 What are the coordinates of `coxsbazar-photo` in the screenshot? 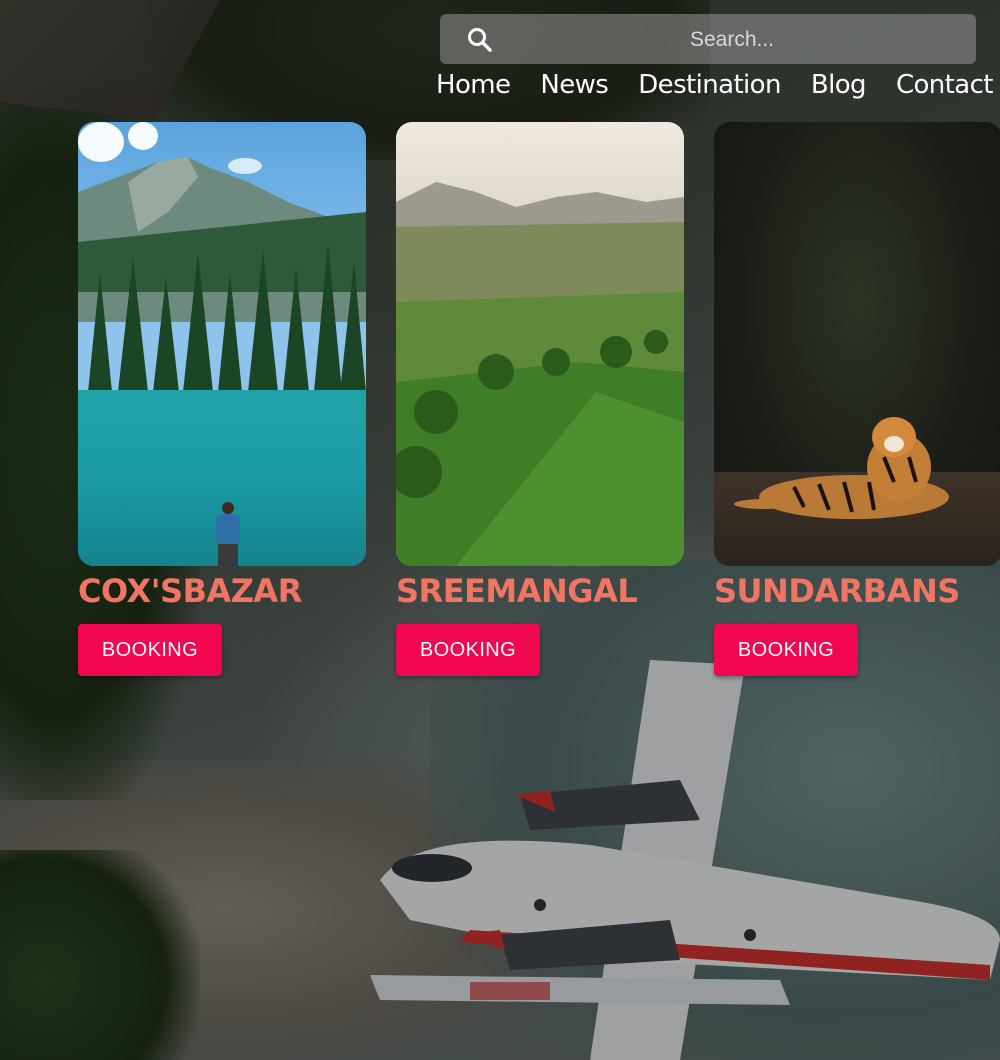 It's located at (222, 344).